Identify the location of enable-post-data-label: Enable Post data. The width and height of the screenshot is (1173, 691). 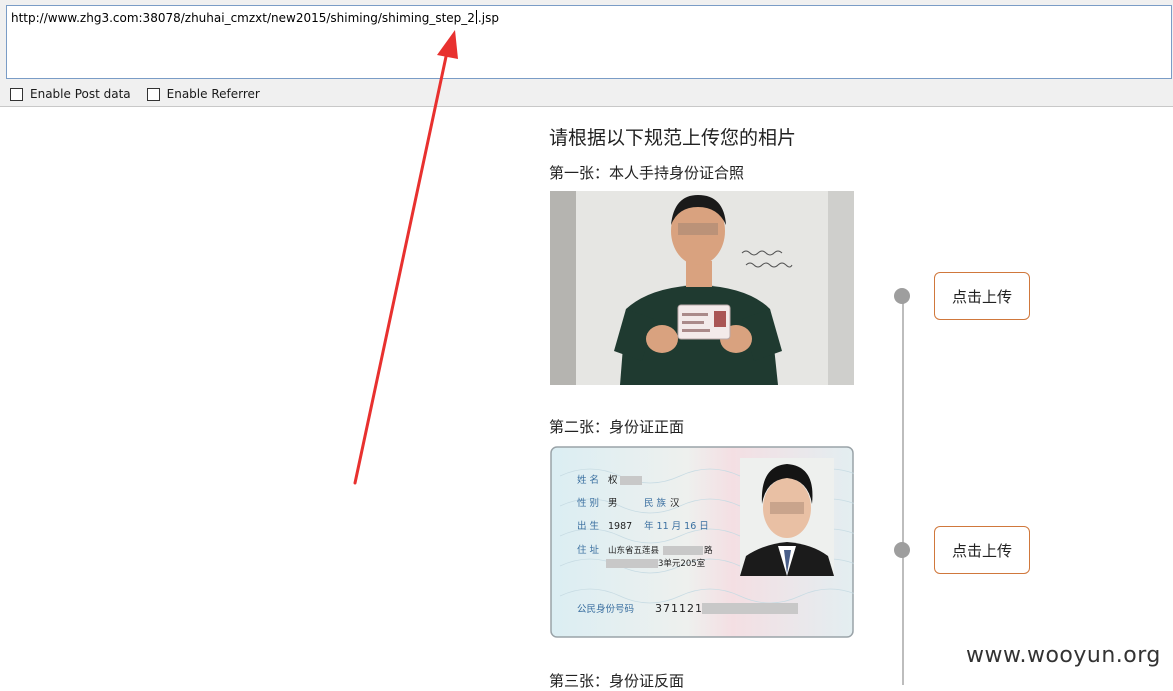
(80, 94).